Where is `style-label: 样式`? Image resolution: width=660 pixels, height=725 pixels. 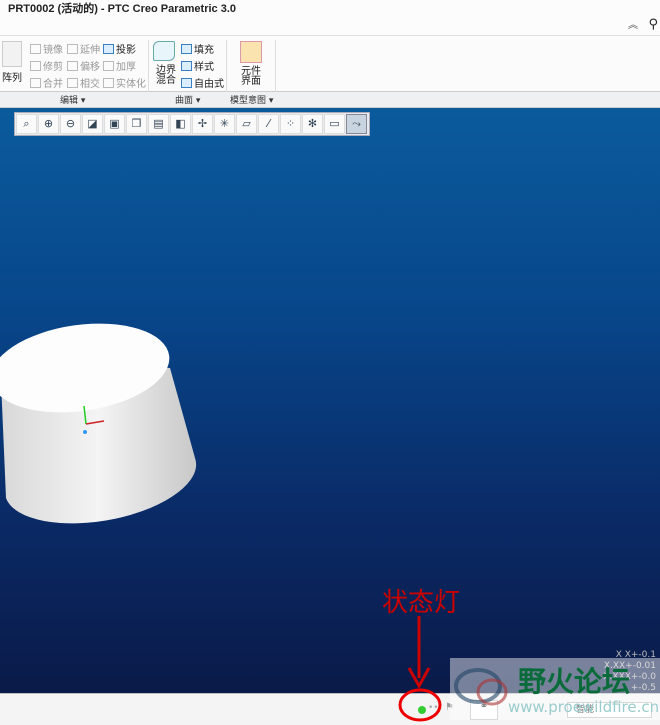 style-label: 样式 is located at coordinates (204, 67).